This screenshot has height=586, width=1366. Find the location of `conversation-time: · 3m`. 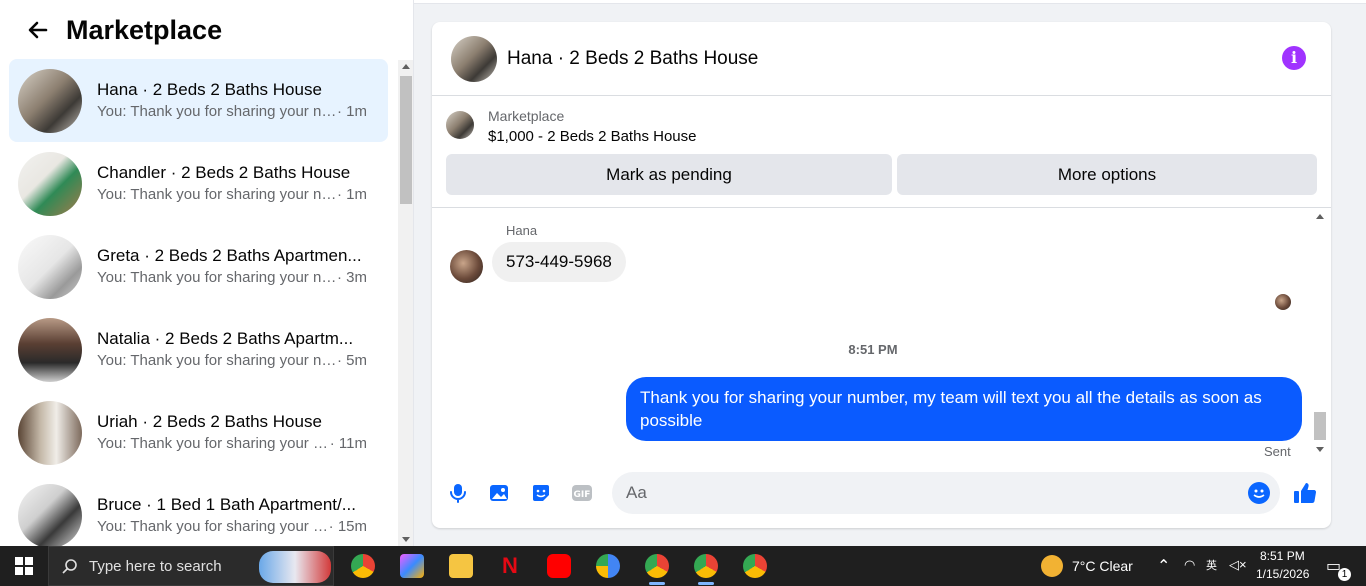

conversation-time: · 3m is located at coordinates (352, 277).